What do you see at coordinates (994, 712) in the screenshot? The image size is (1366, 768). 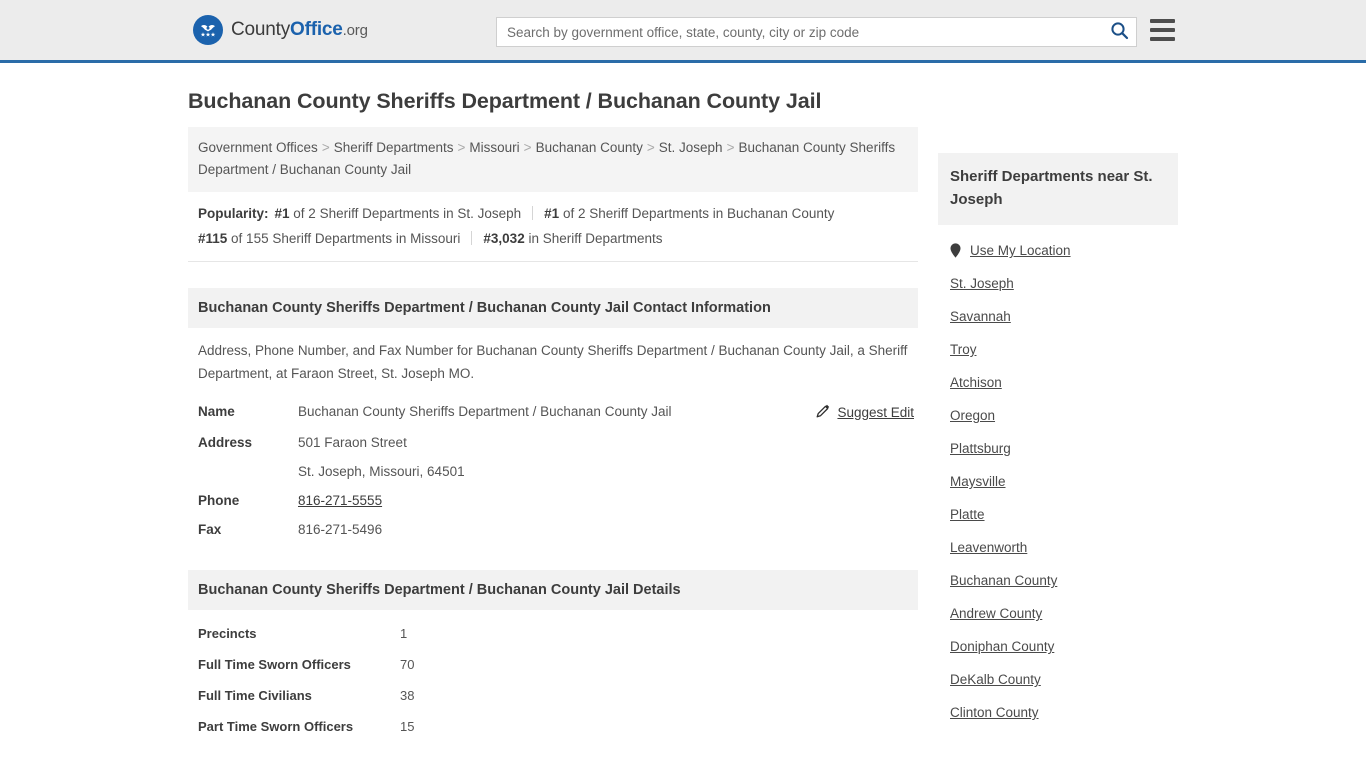 I see `sidebar-link: Clinton County` at bounding box center [994, 712].